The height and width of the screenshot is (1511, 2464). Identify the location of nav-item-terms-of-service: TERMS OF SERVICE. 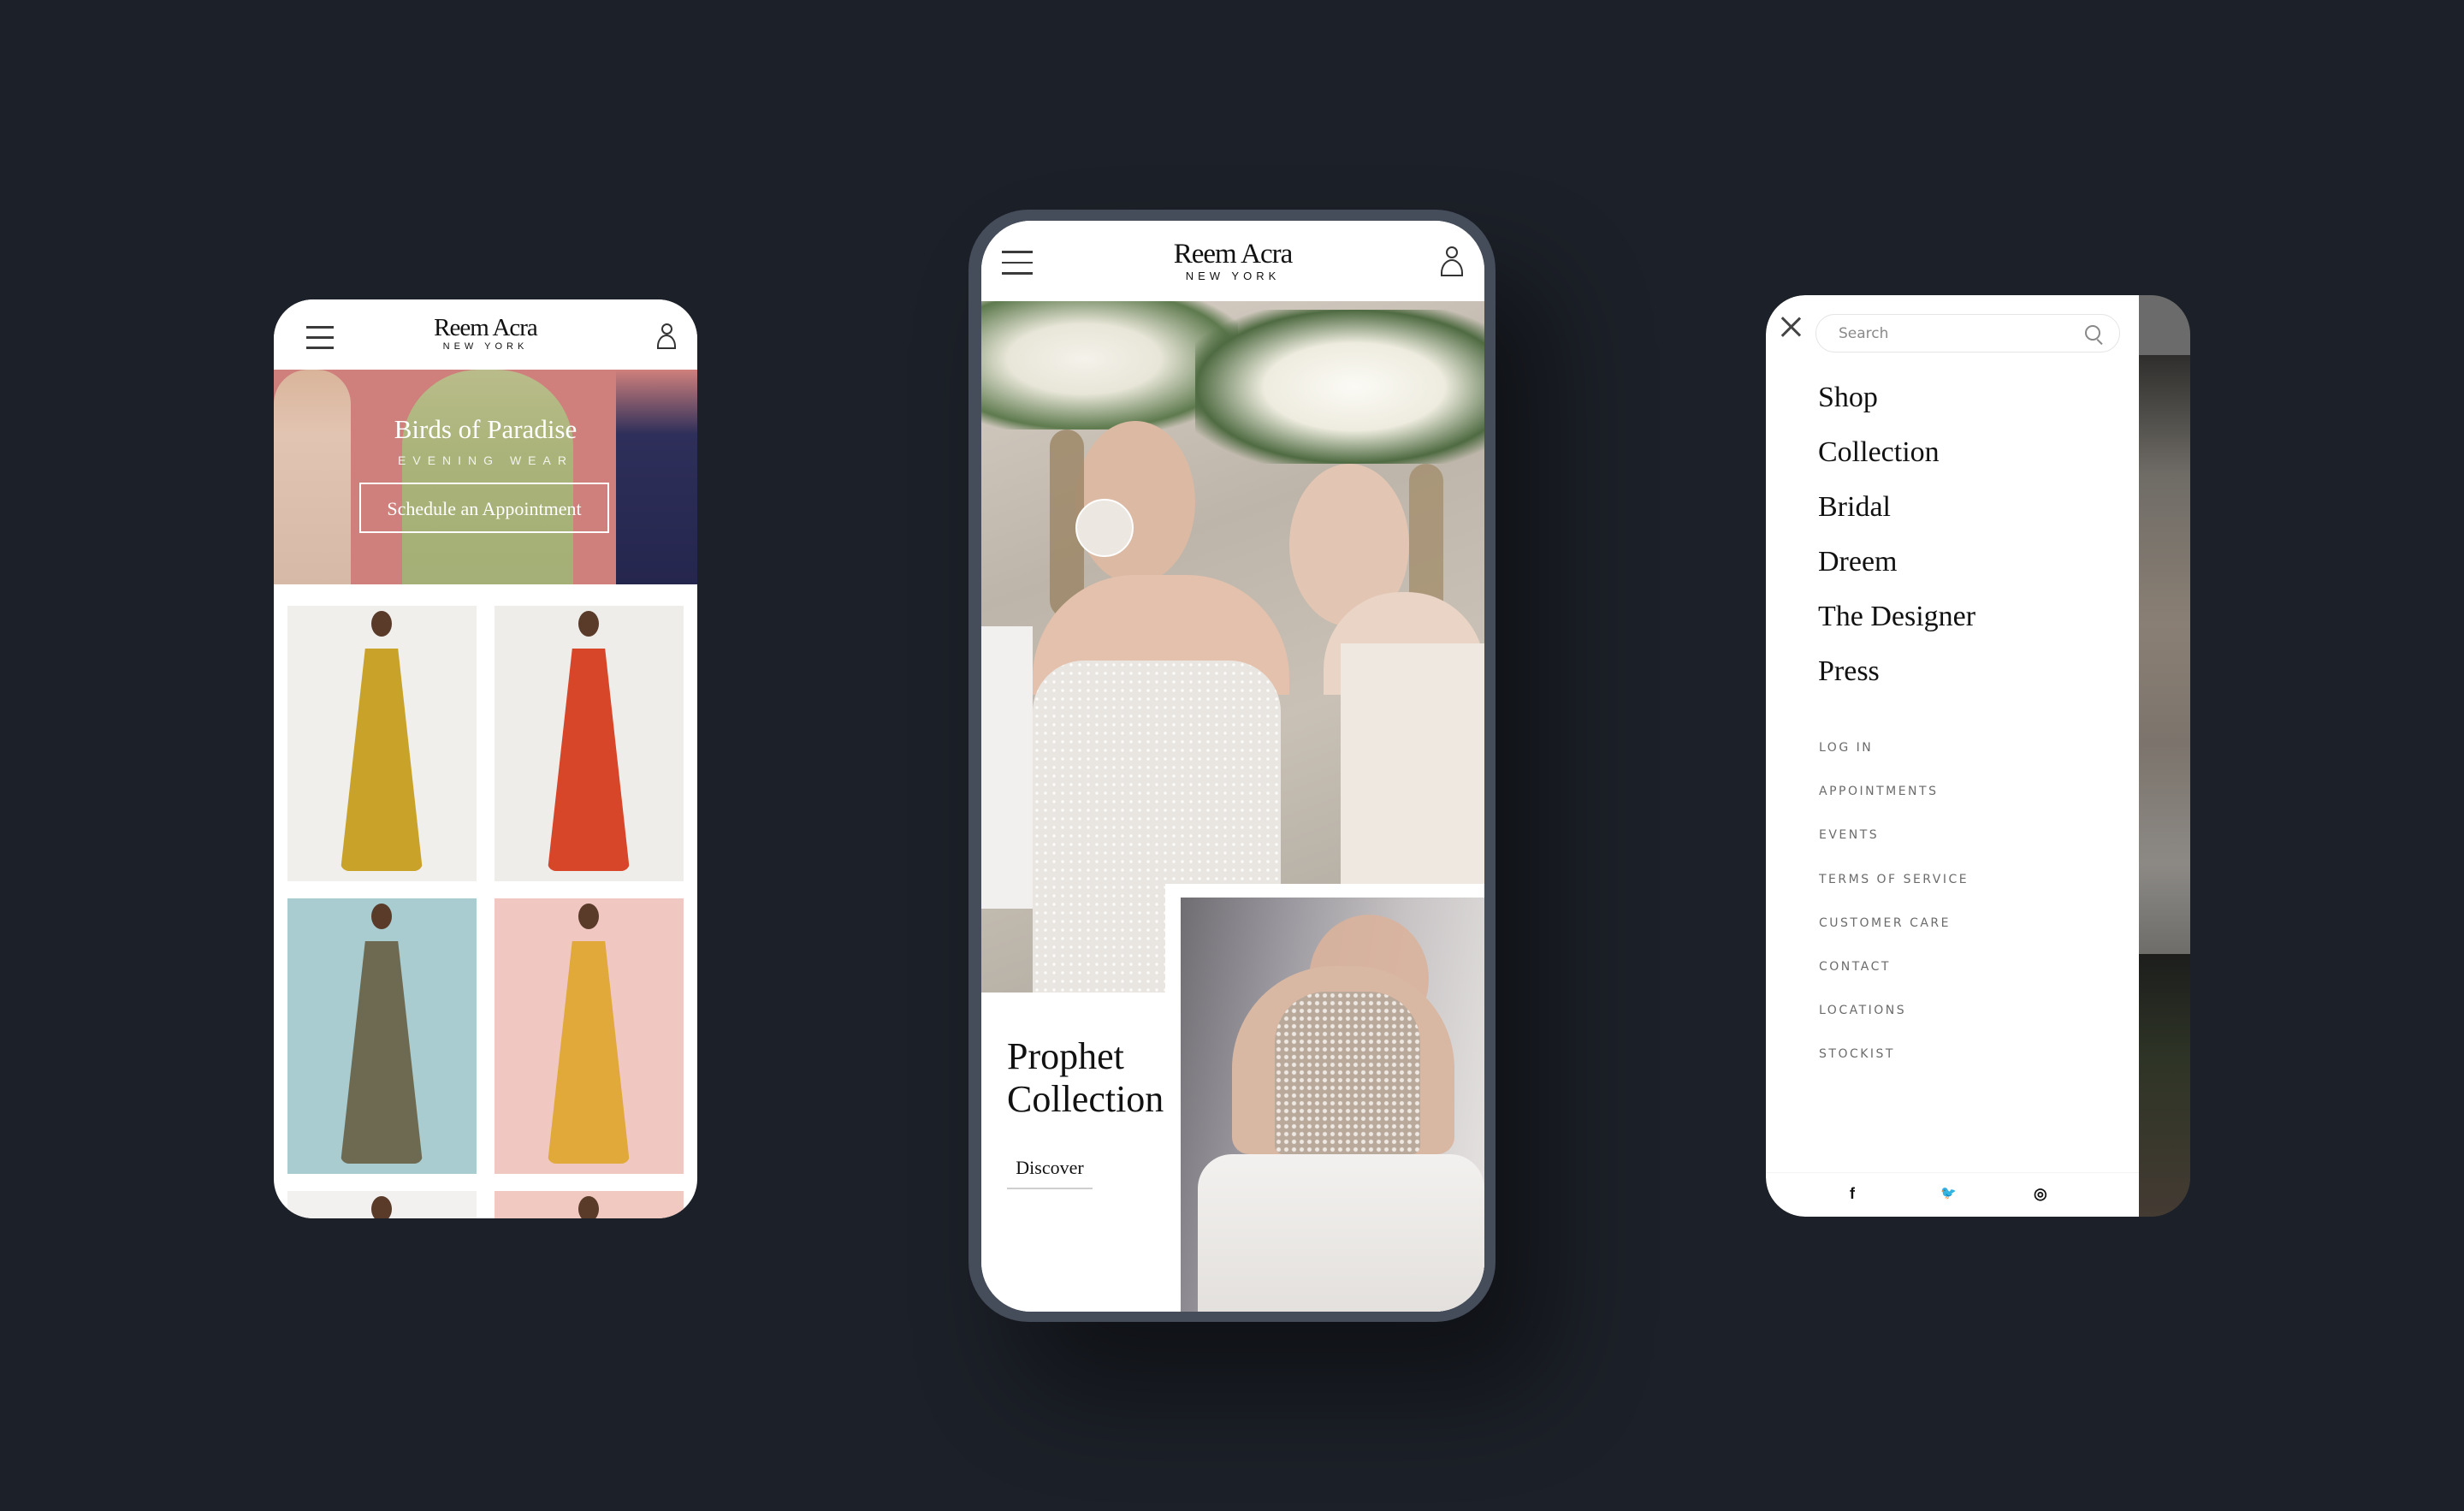
(1894, 895).